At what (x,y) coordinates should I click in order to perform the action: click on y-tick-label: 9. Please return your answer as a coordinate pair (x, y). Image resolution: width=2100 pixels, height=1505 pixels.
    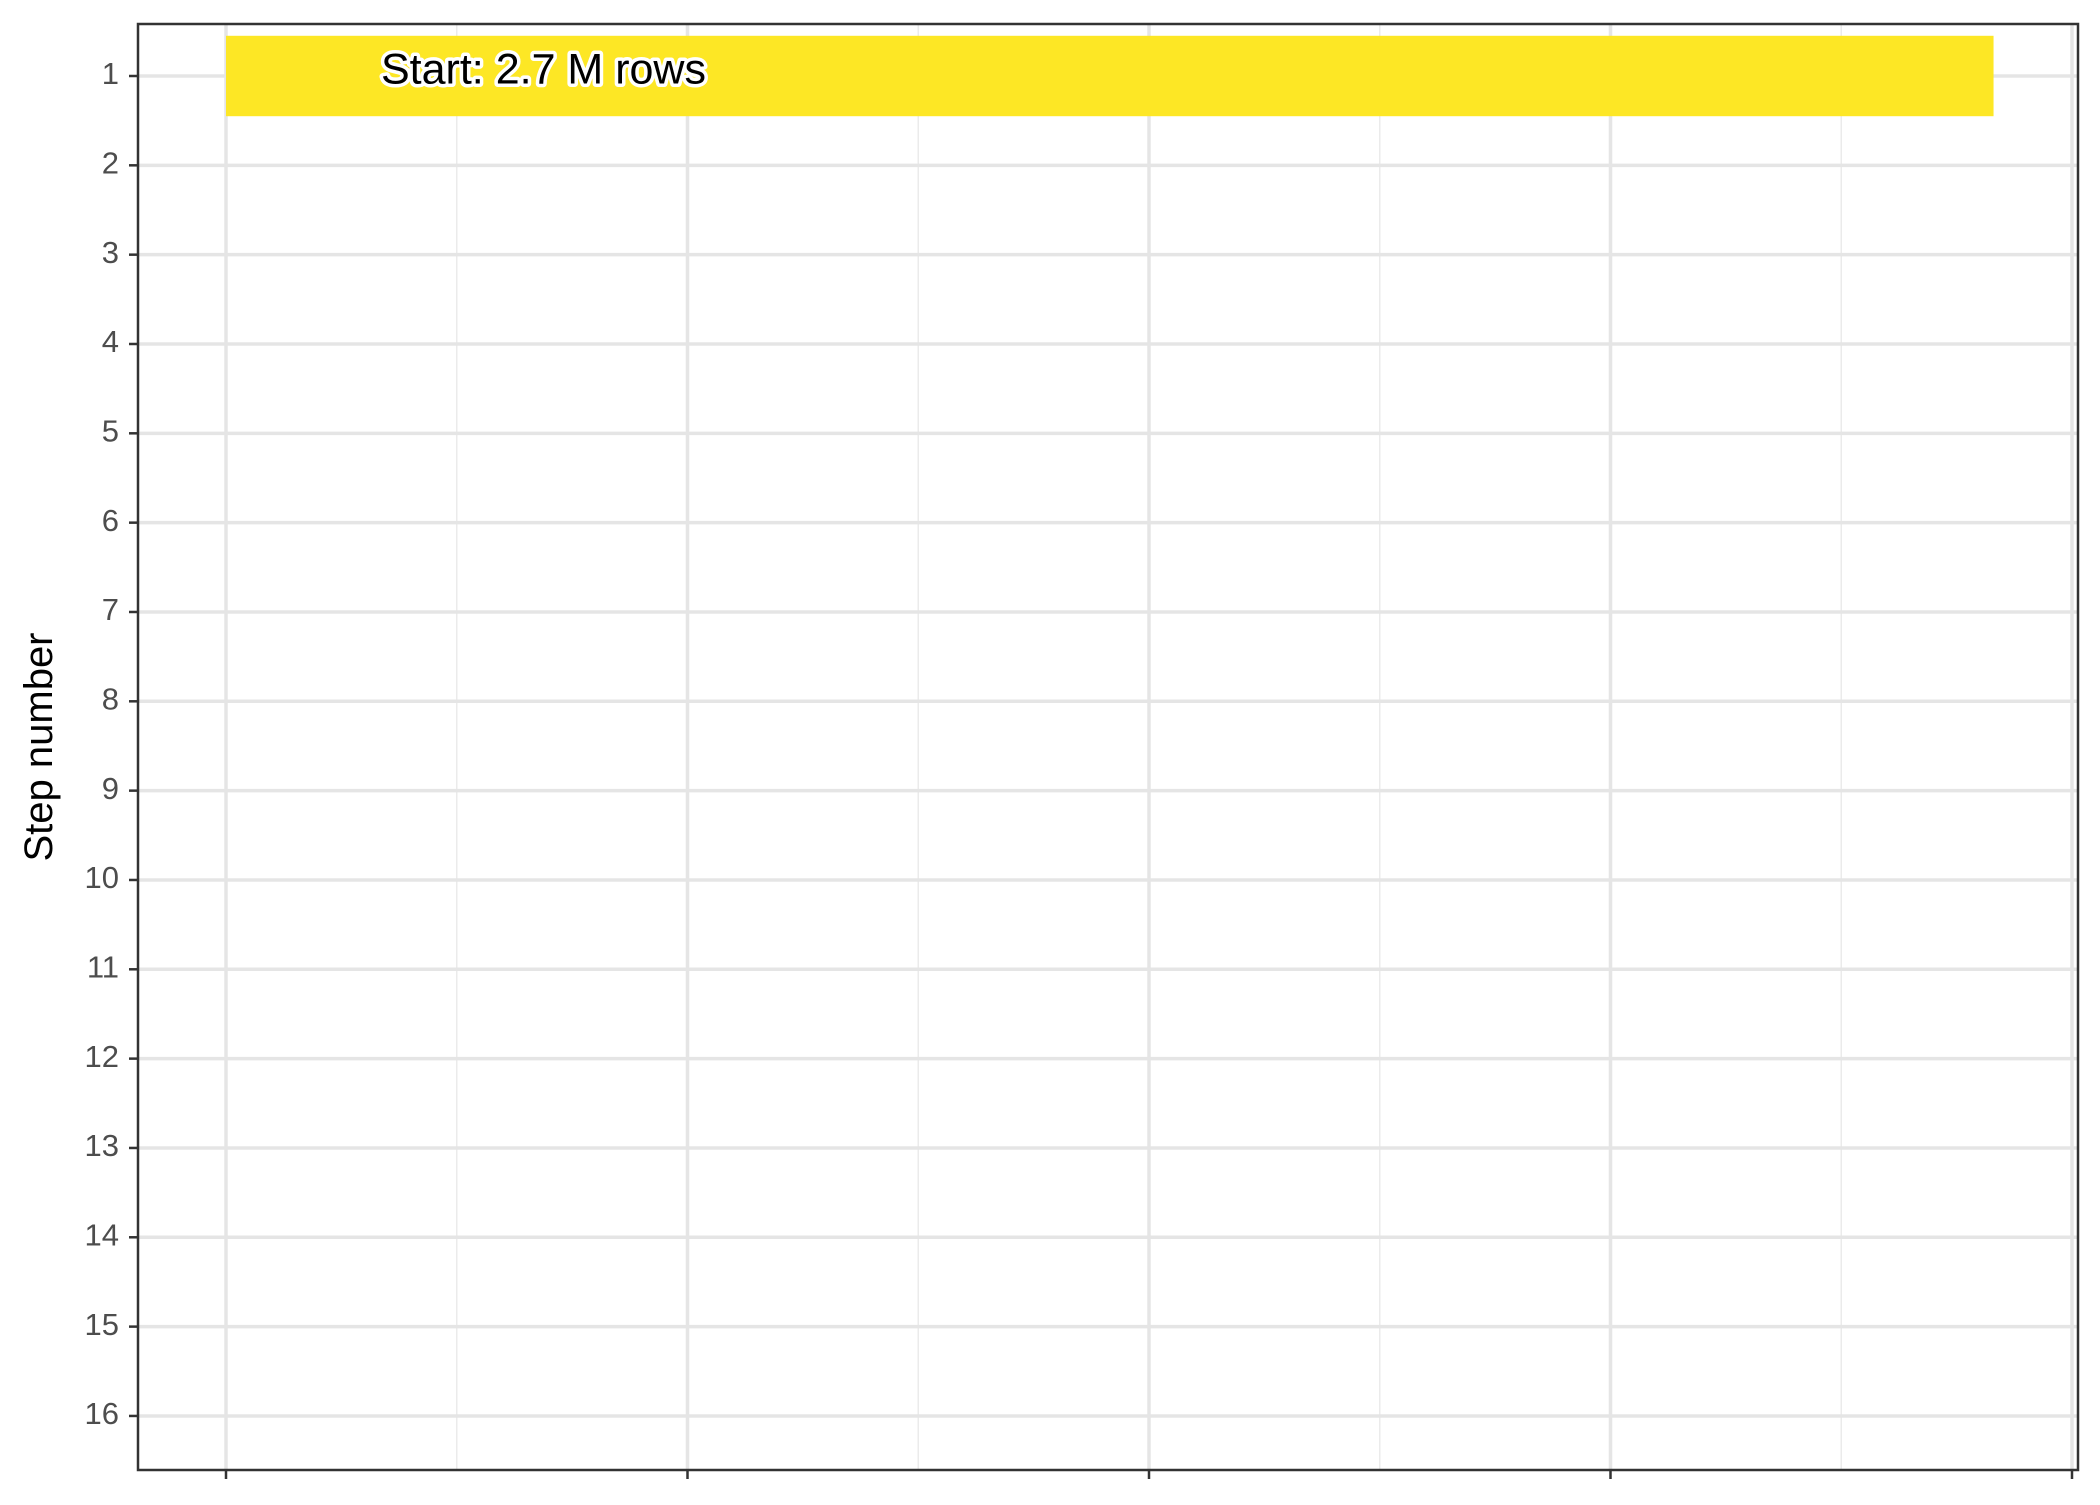
    Looking at the image, I should click on (110, 788).